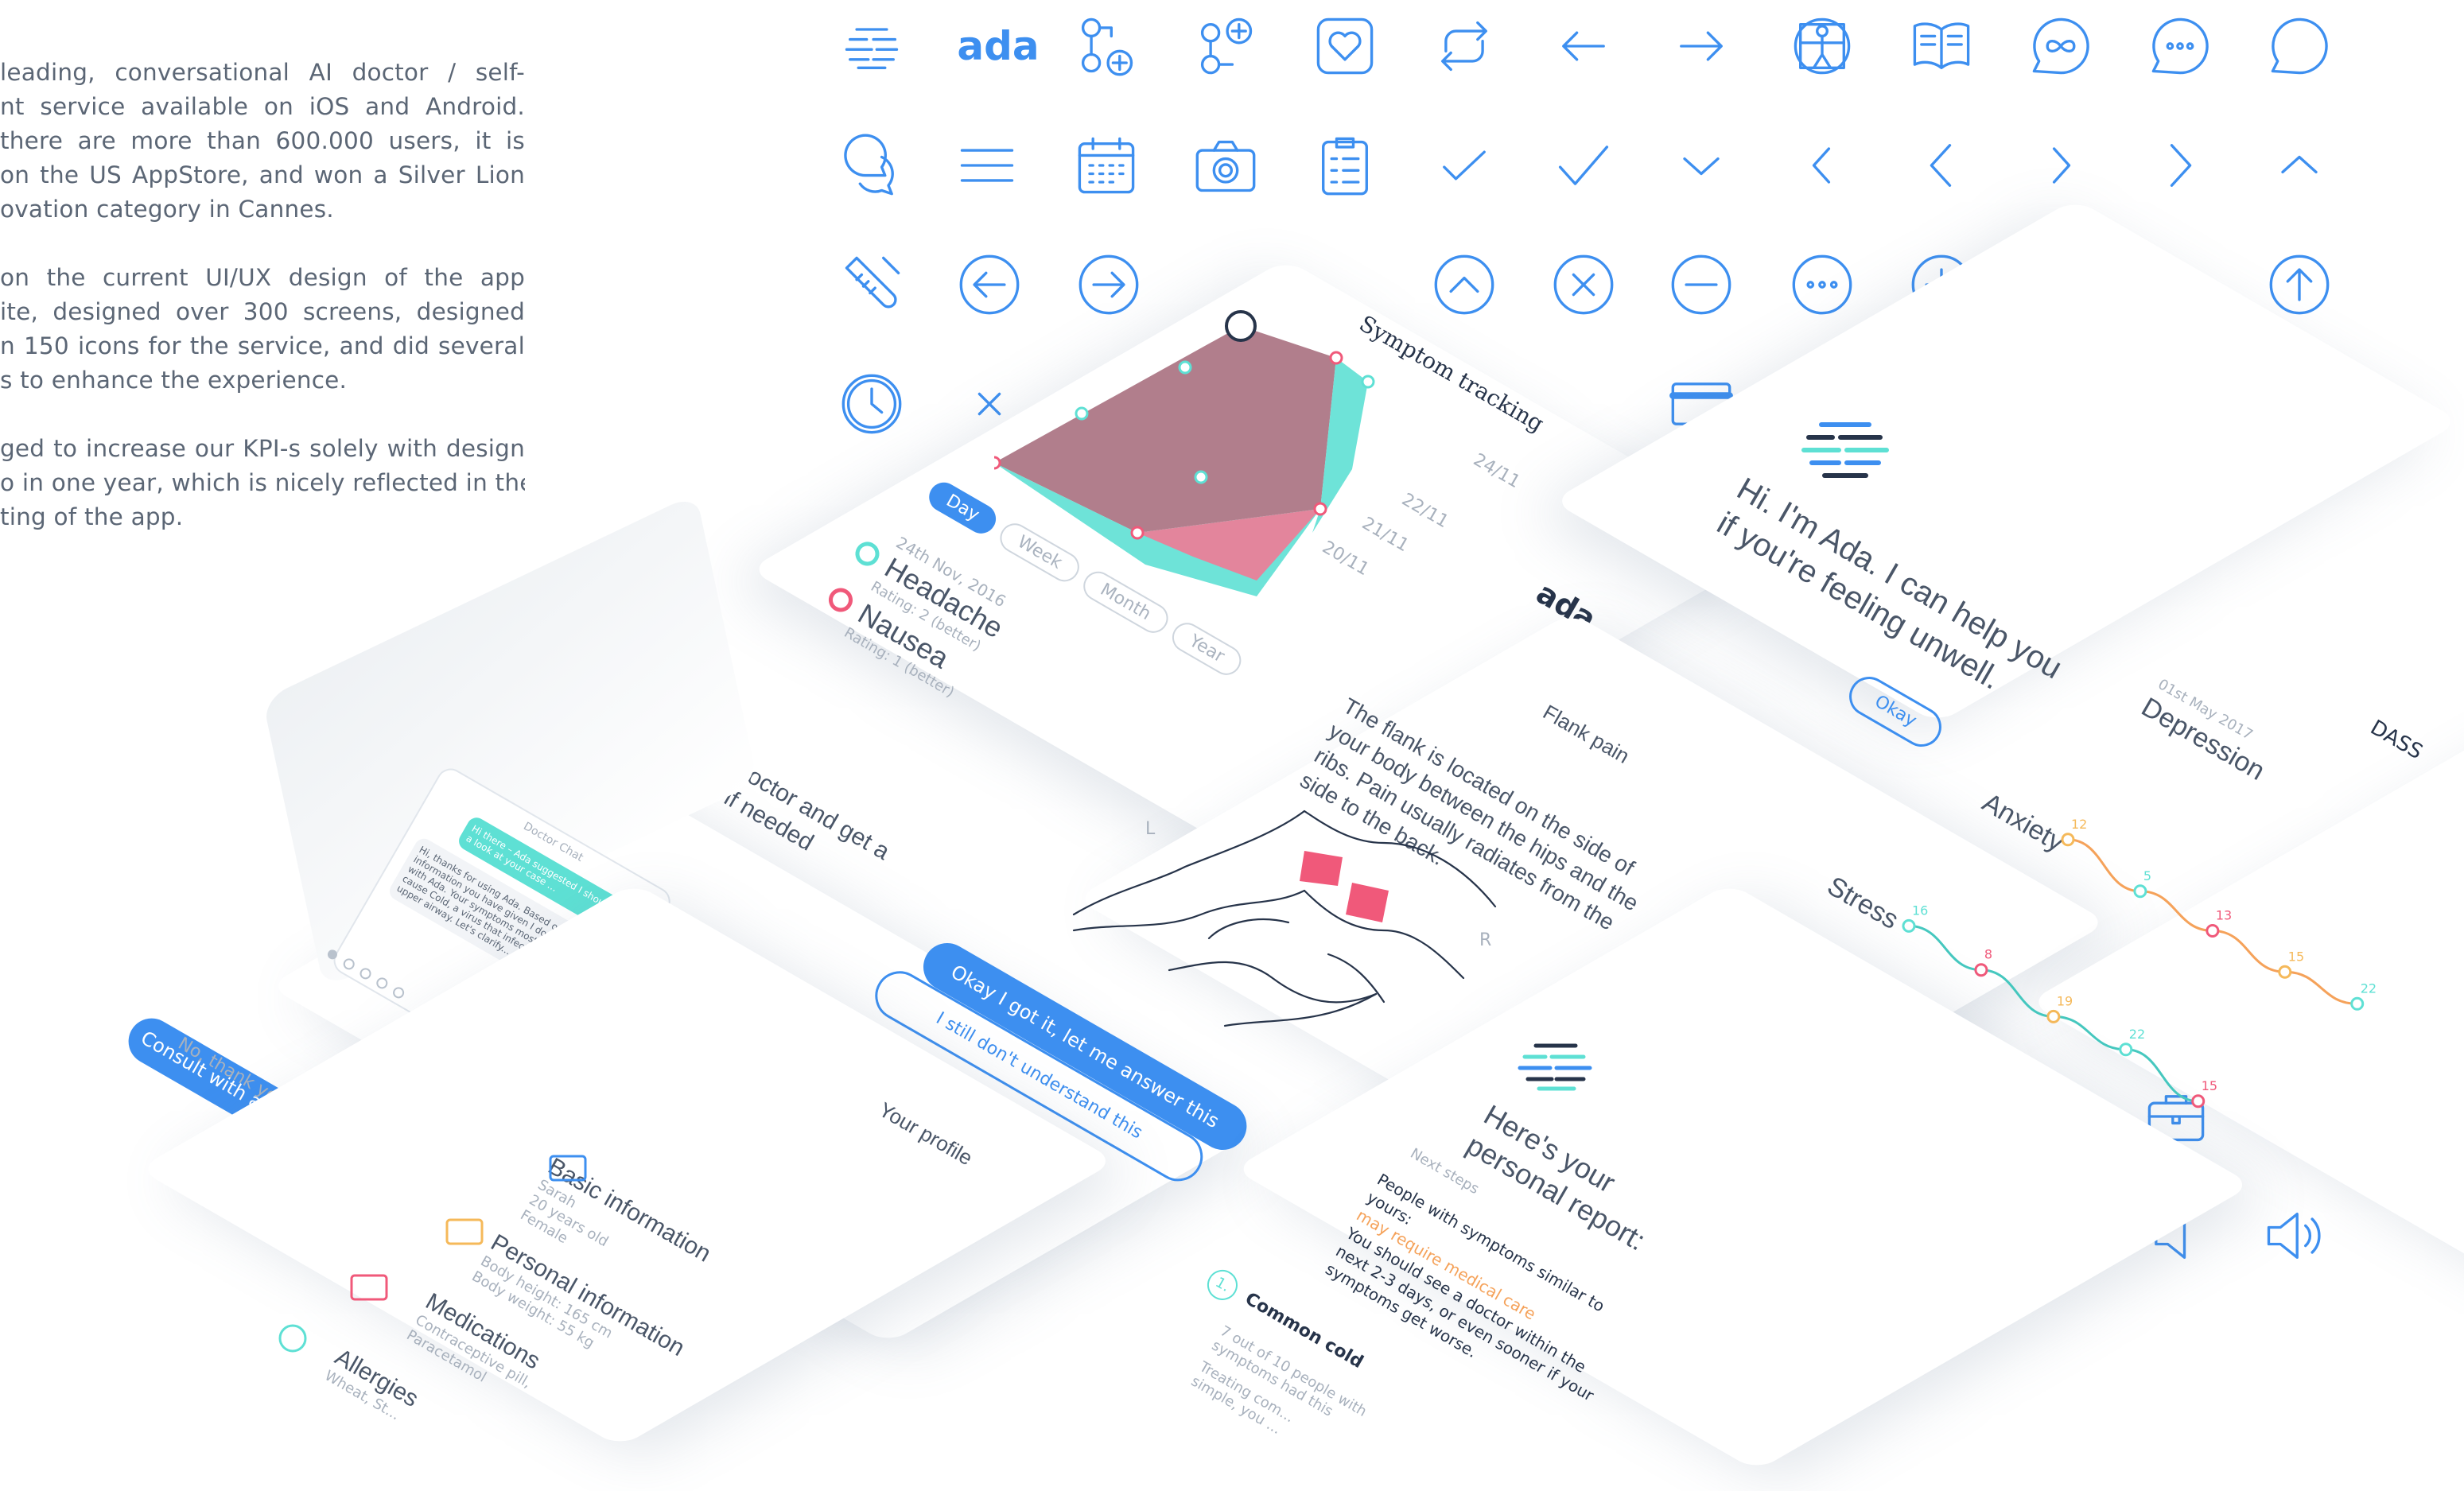 Image resolution: width=2464 pixels, height=1491 pixels. Describe the element at coordinates (1464, 165) in the screenshot. I see `check-thin-icon` at that location.